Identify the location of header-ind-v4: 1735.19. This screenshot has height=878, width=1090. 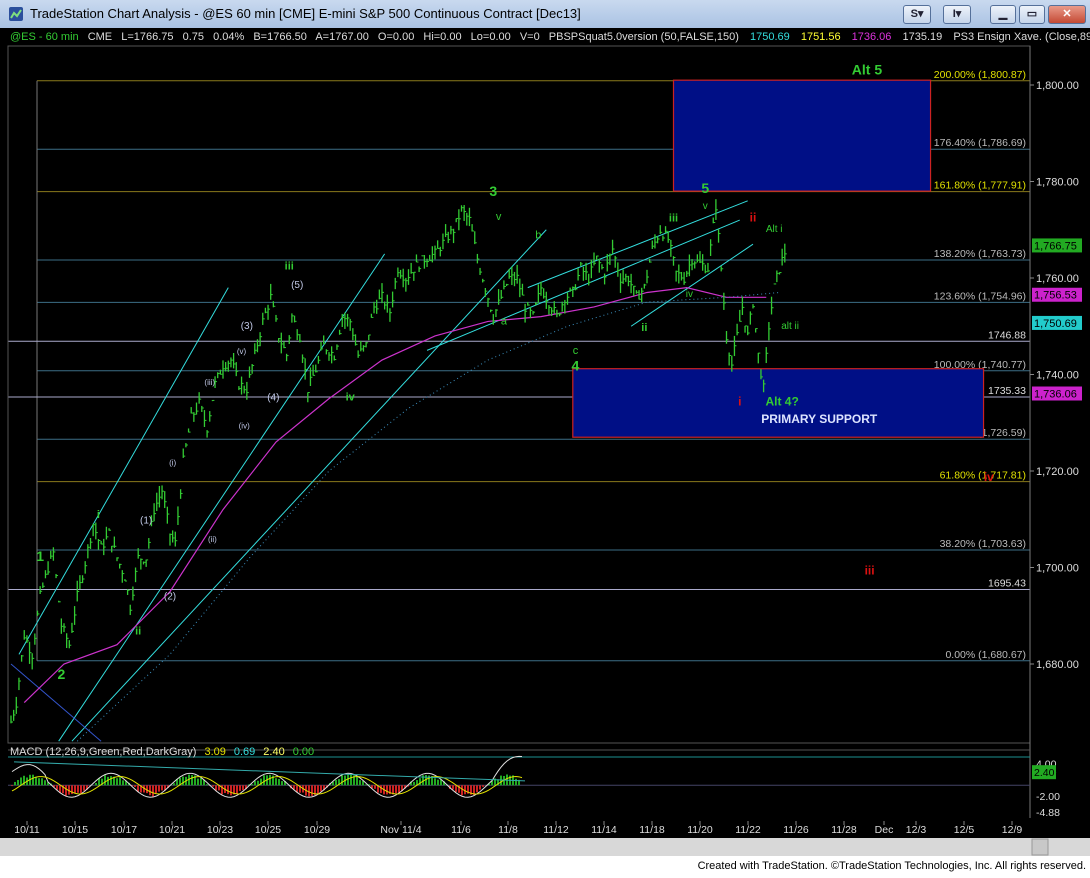
(922, 37).